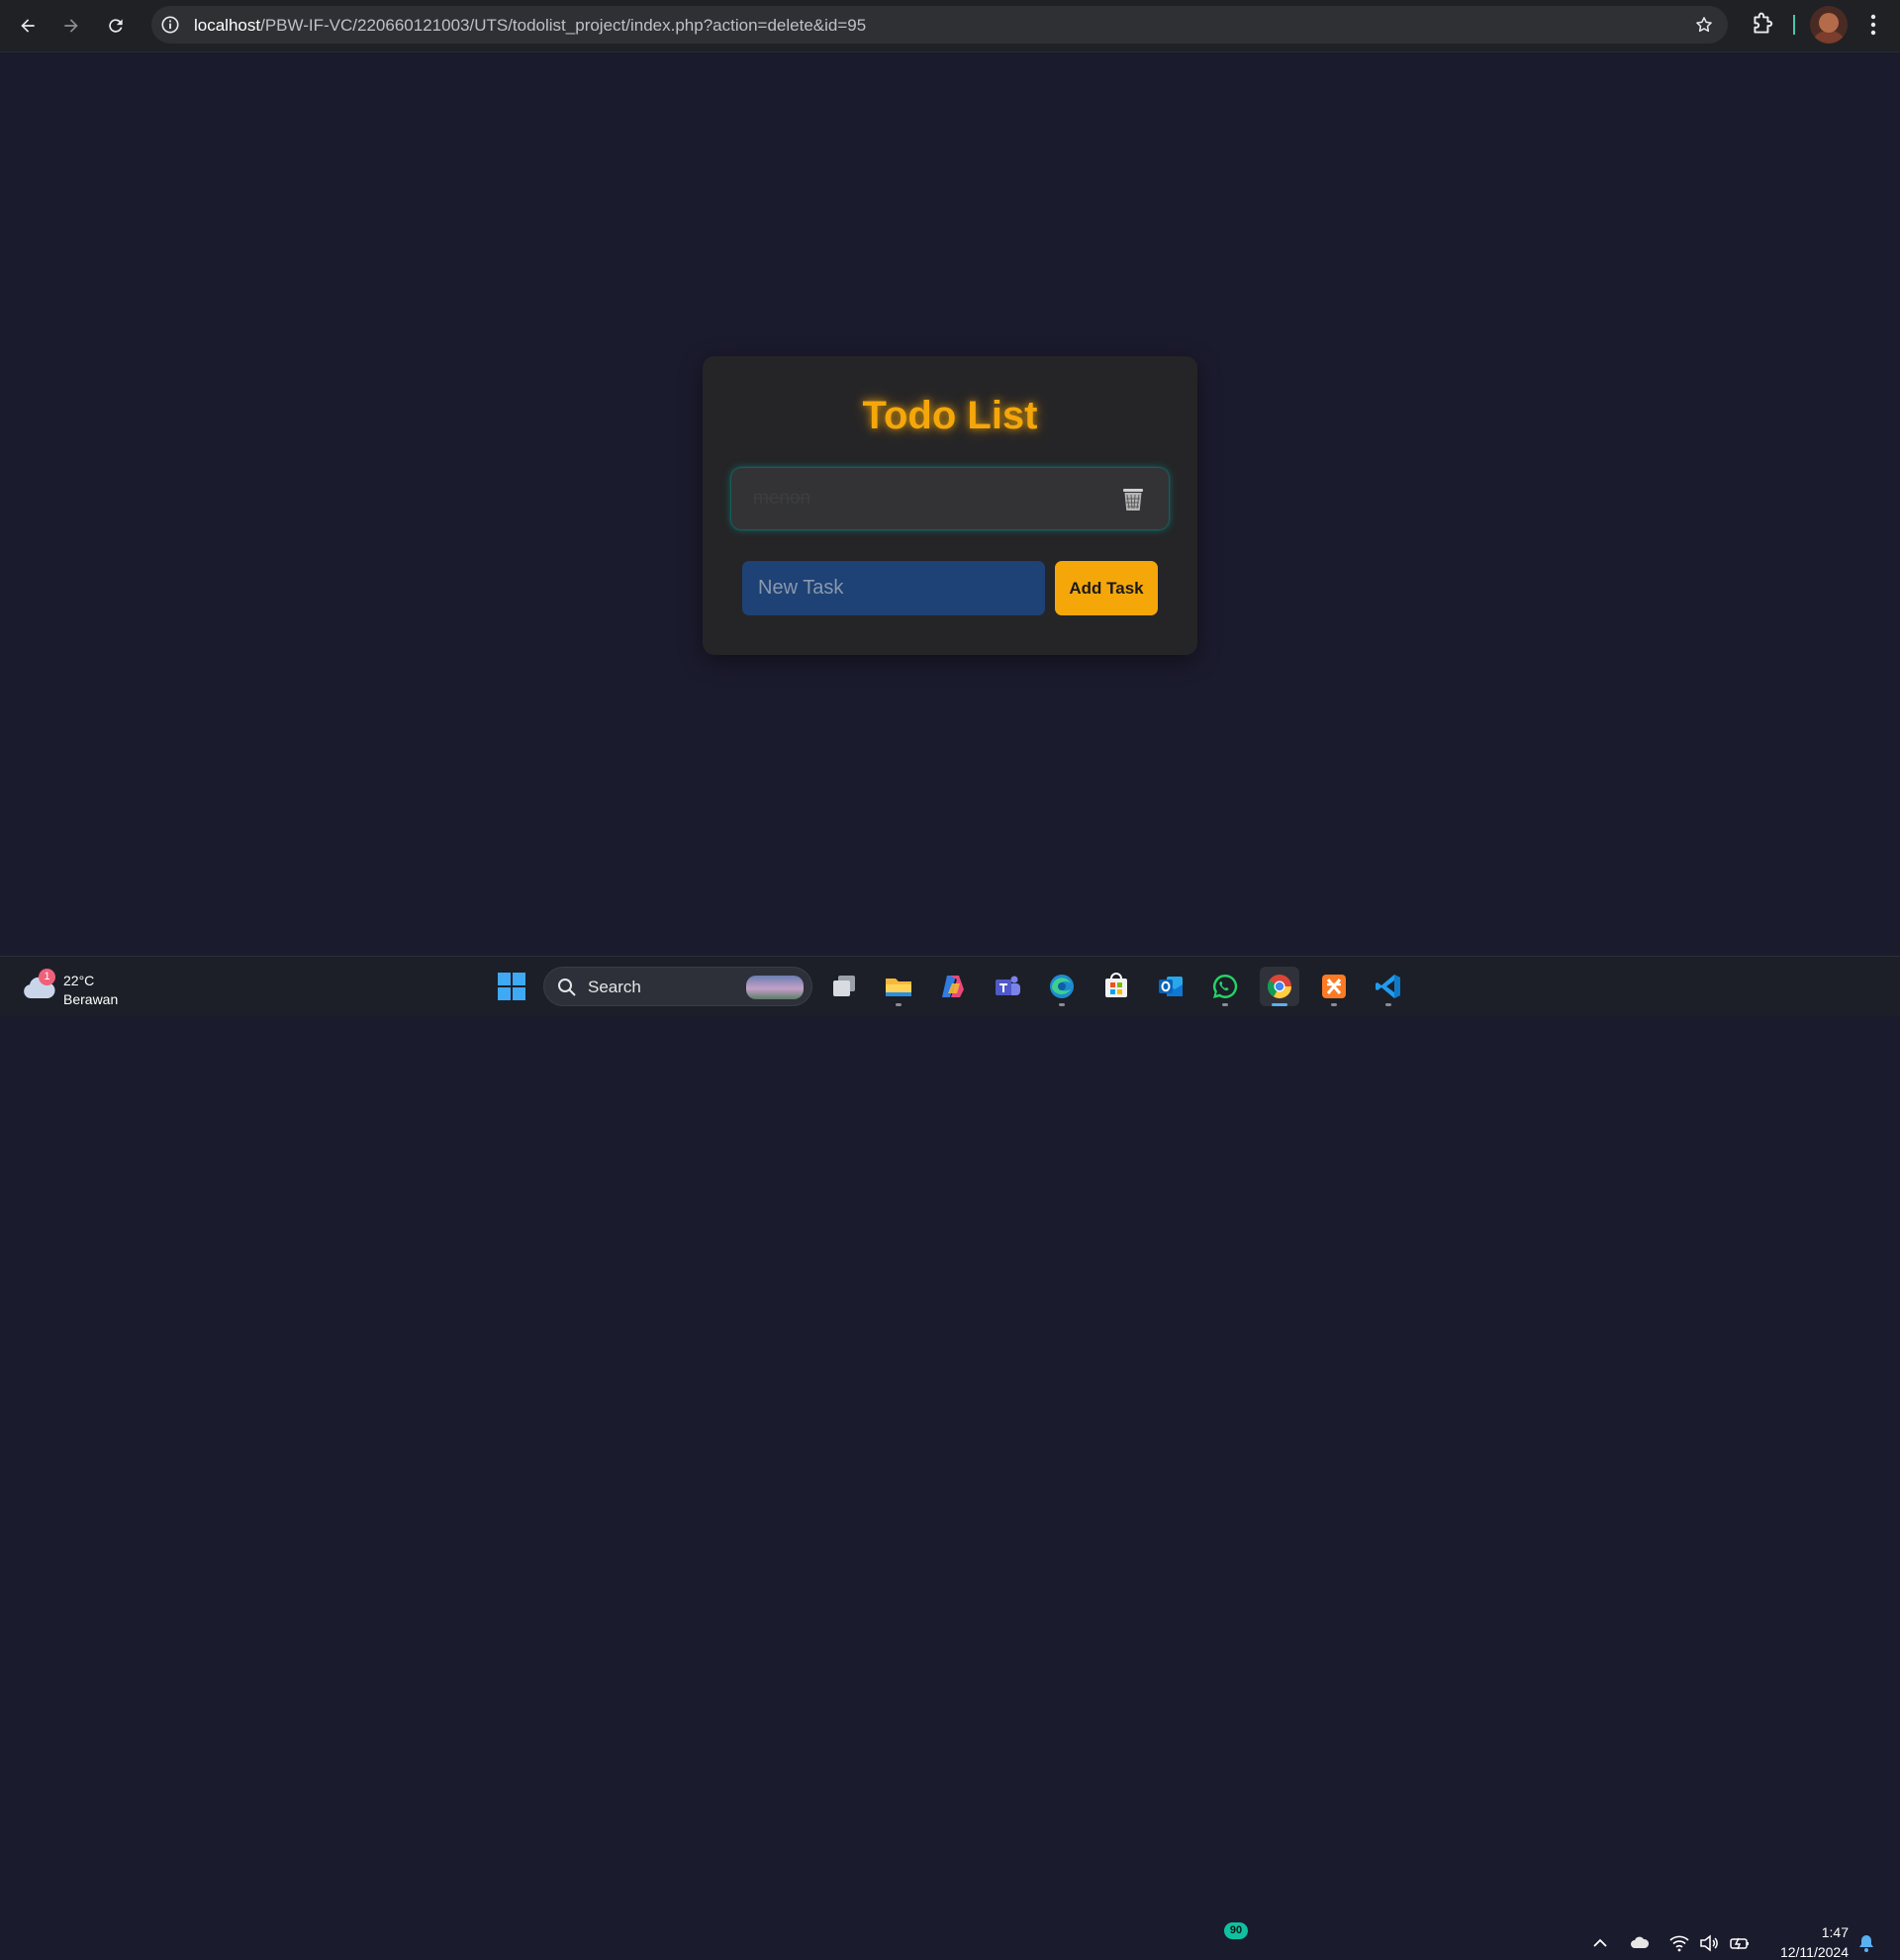 This screenshot has height=1960, width=1900. What do you see at coordinates (677, 986) in the screenshot?
I see `taskbar-search: Search` at bounding box center [677, 986].